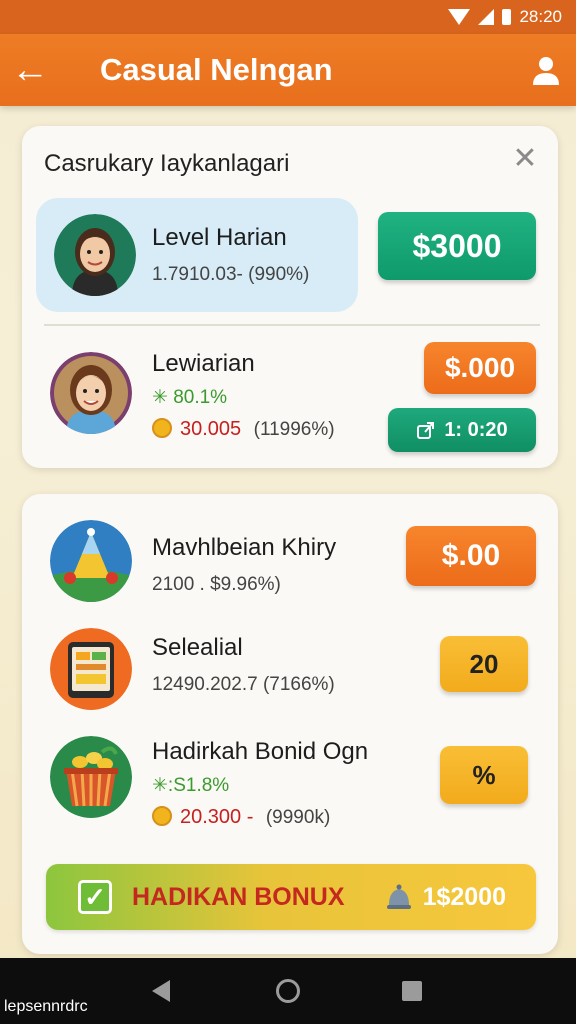  I want to click on system-nav-bar: lepsennrdrc, so click(288, 991).